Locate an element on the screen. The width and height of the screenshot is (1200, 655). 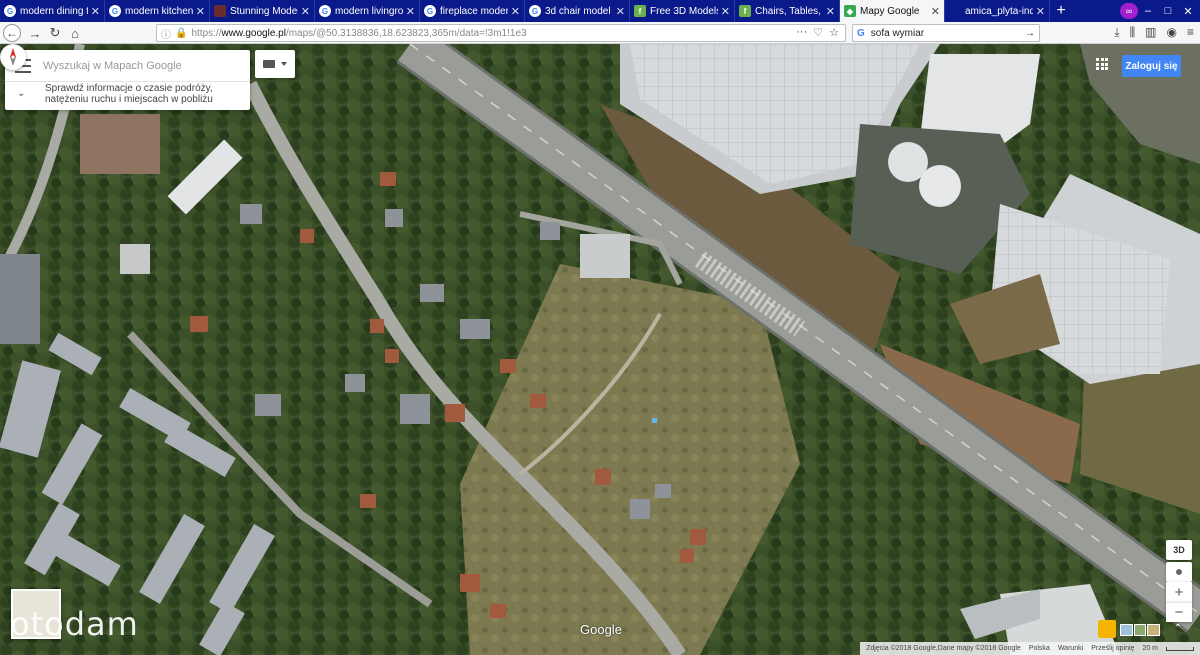
back-icon: ← is located at coordinates (12, 33).